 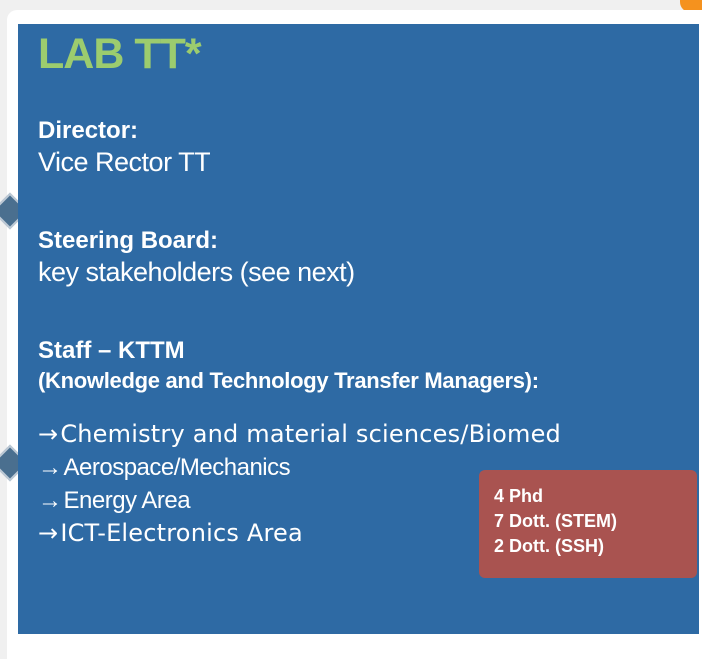 I want to click on staff-count-line: 2 Dott. (SSH), so click(x=549, y=546).